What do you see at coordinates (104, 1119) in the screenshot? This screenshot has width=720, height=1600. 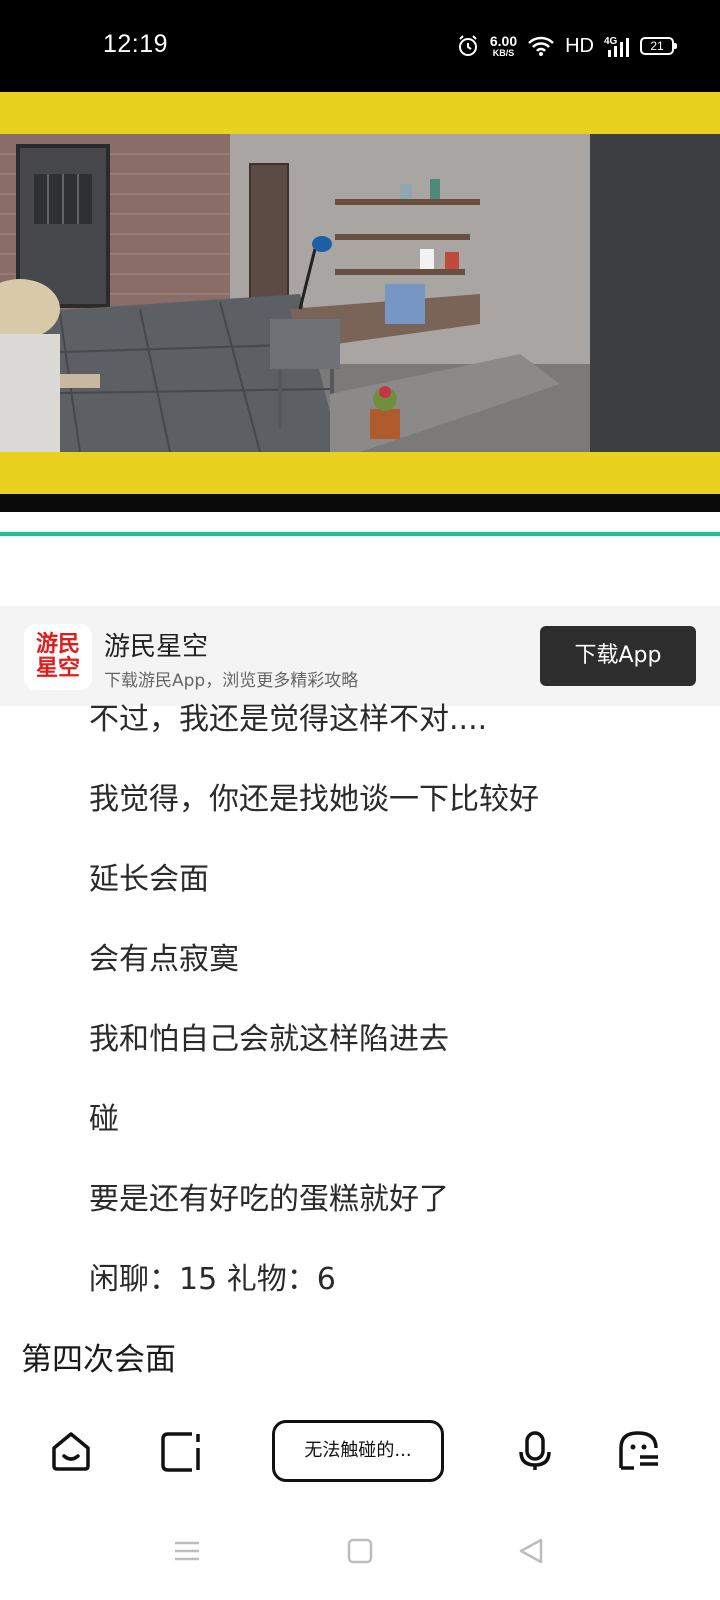 I see `dialogue-line: 碰` at bounding box center [104, 1119].